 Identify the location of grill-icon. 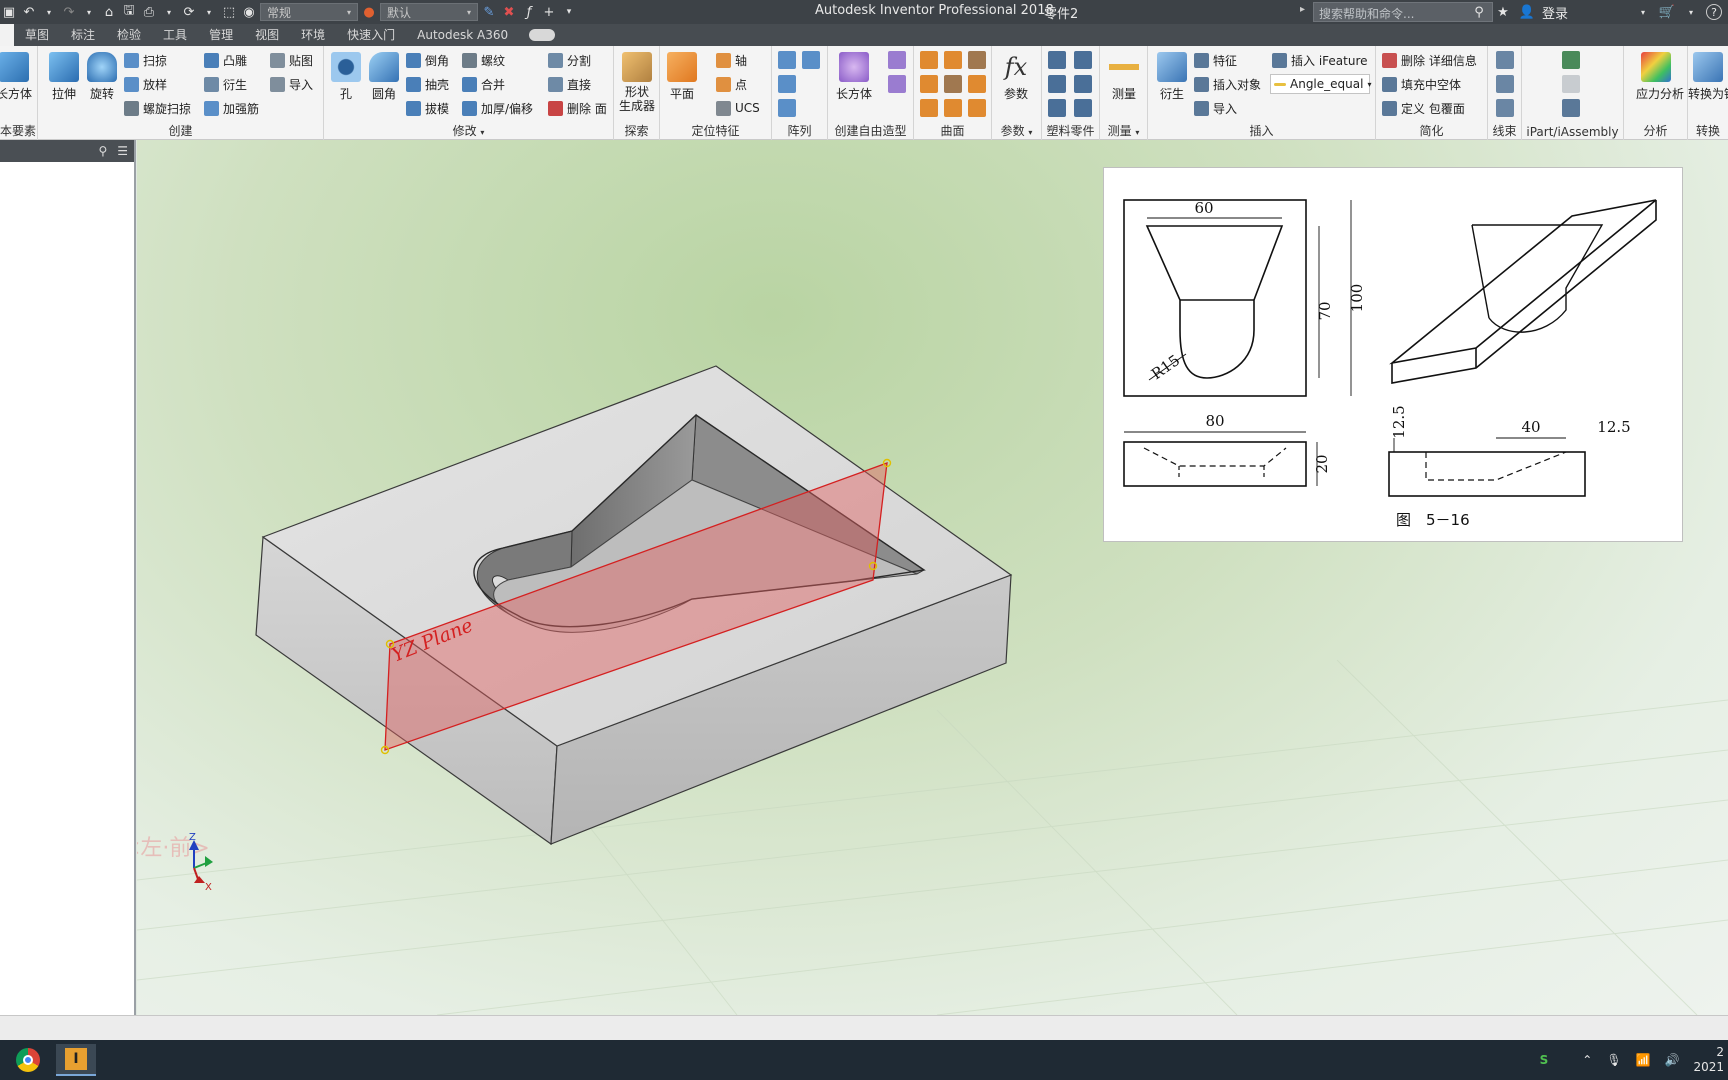
(1057, 60).